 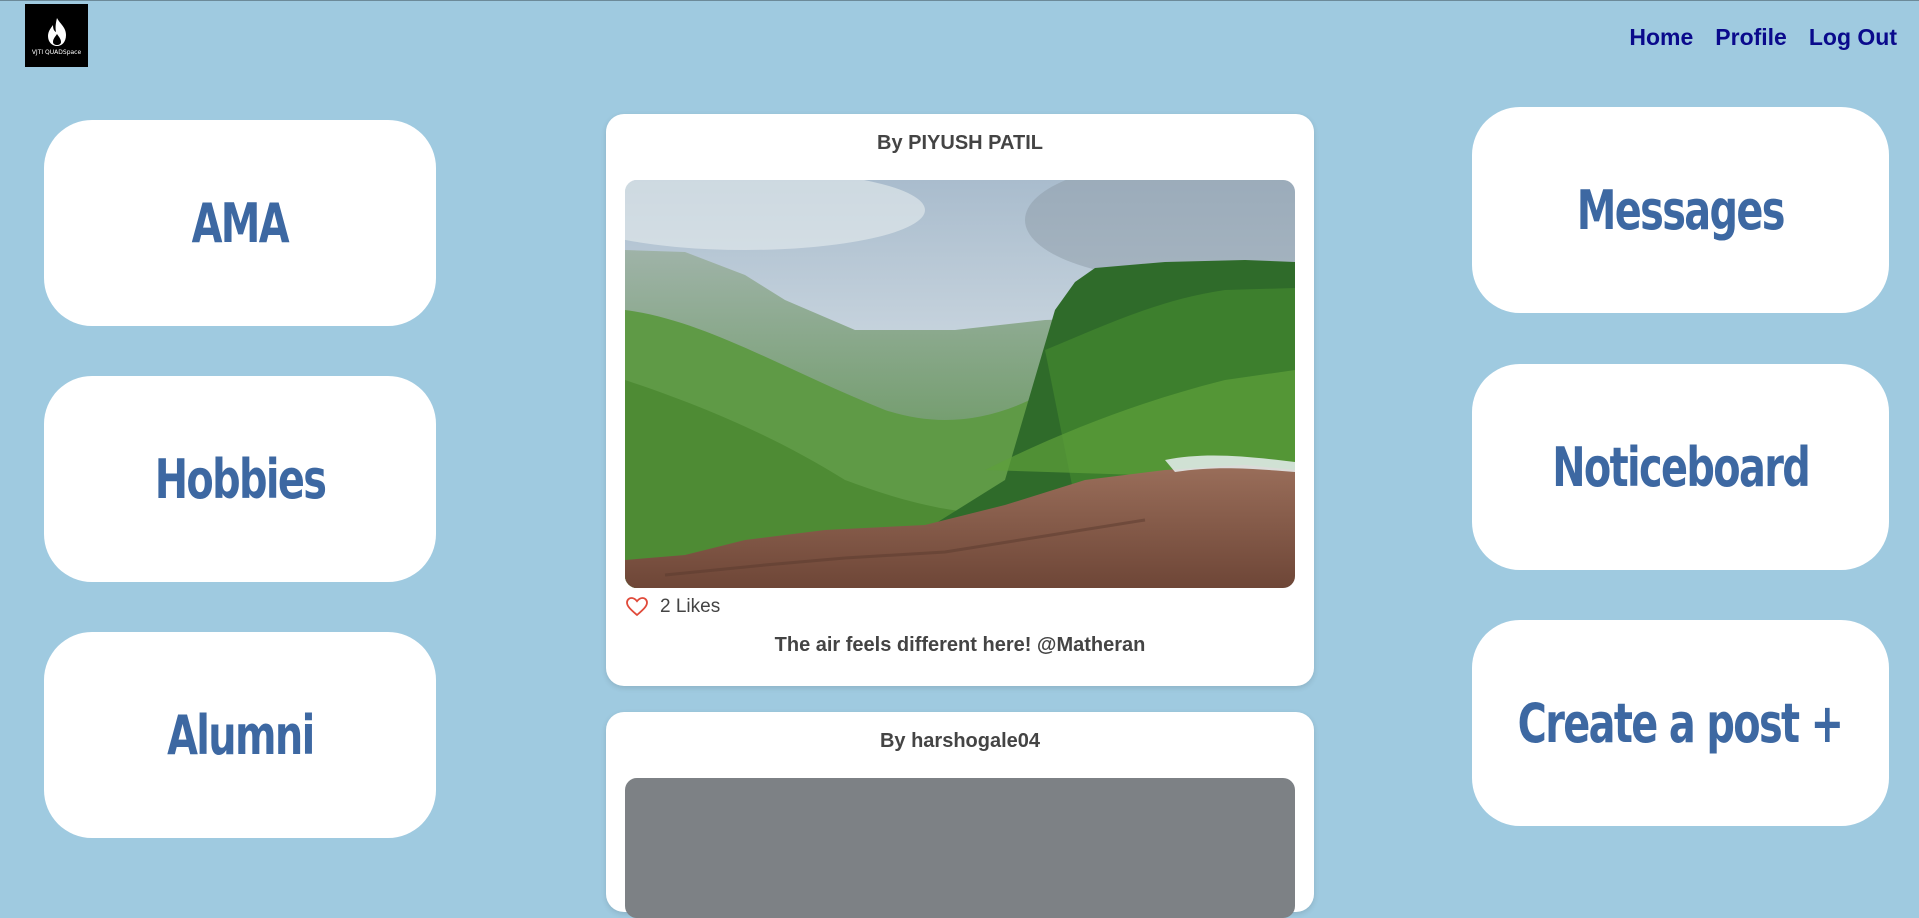 I want to click on logo-text: VJTI QUADSpace, so click(x=56, y=52).